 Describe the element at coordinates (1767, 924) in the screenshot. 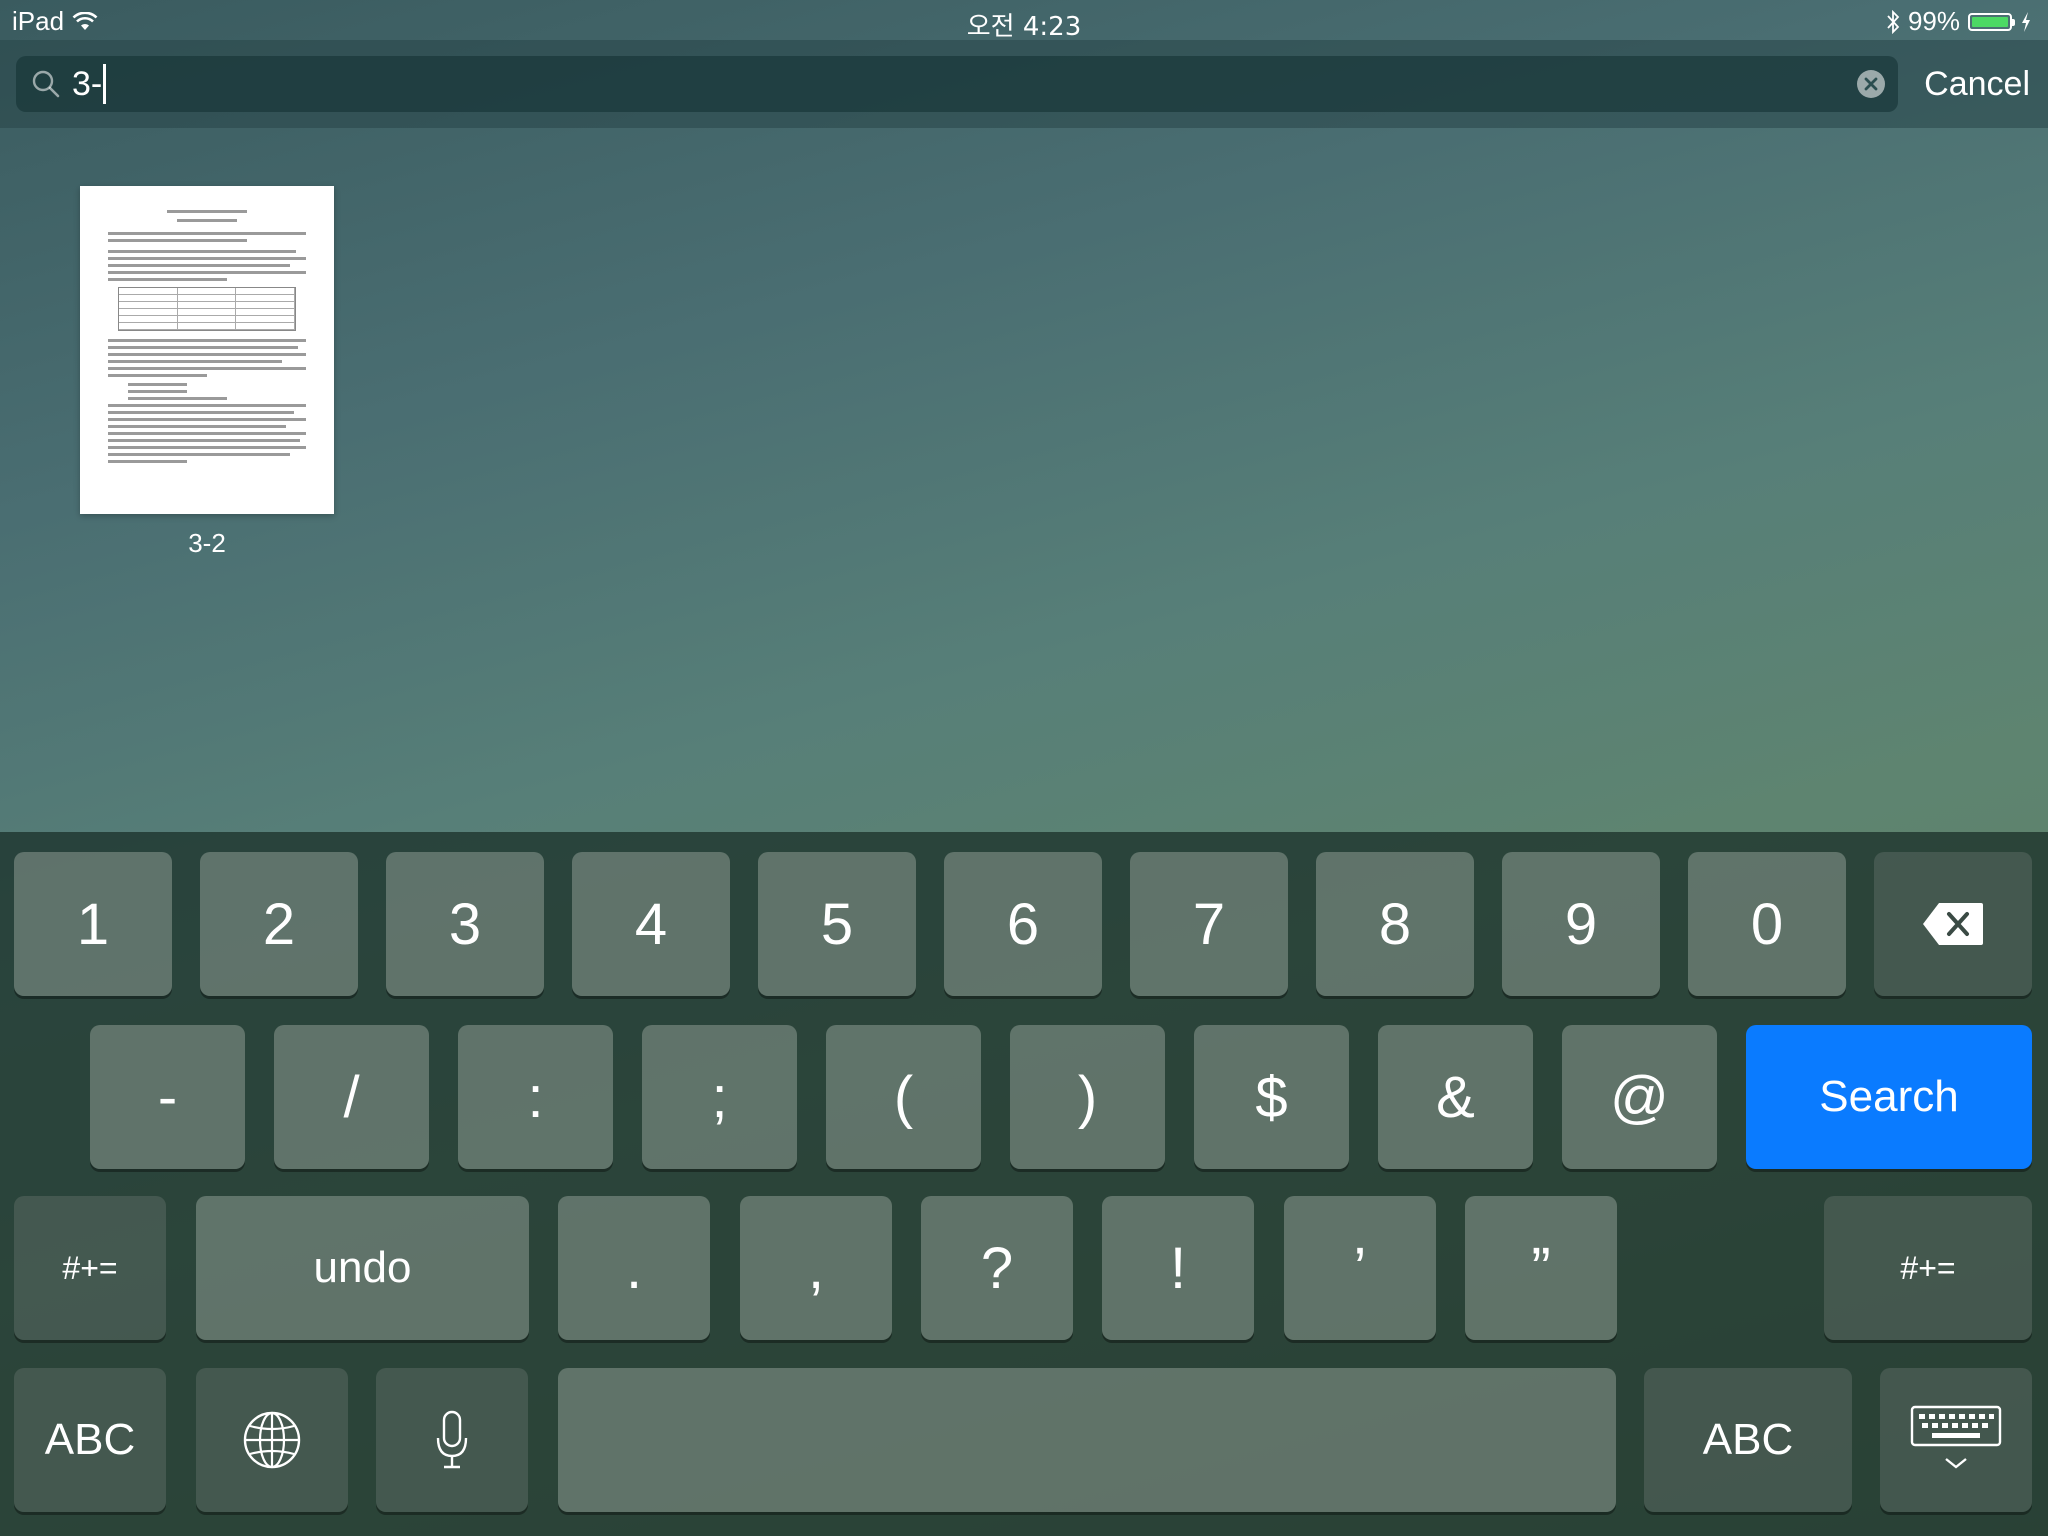

I see `key-0: 0` at that location.